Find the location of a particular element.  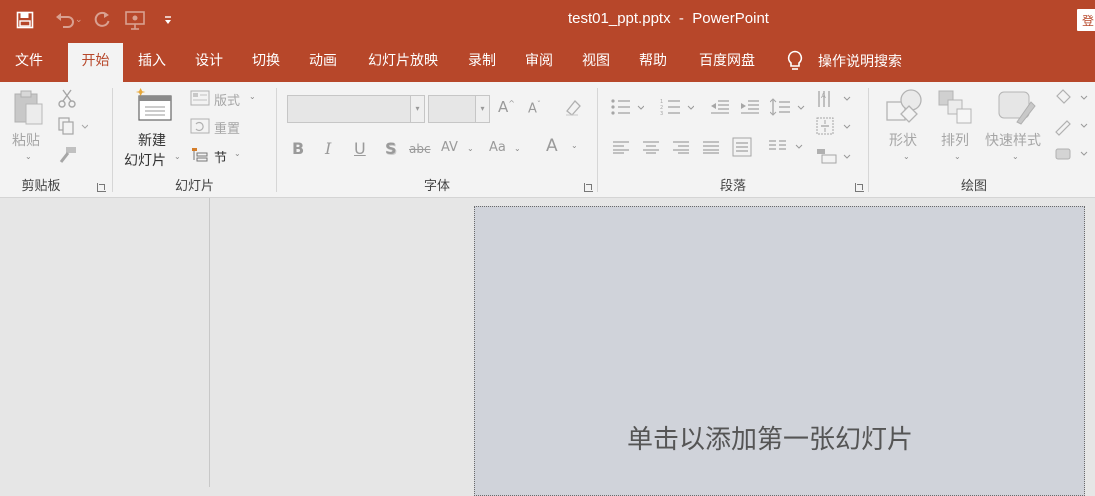

shape-fill-icon is located at coordinates (1071, 98).